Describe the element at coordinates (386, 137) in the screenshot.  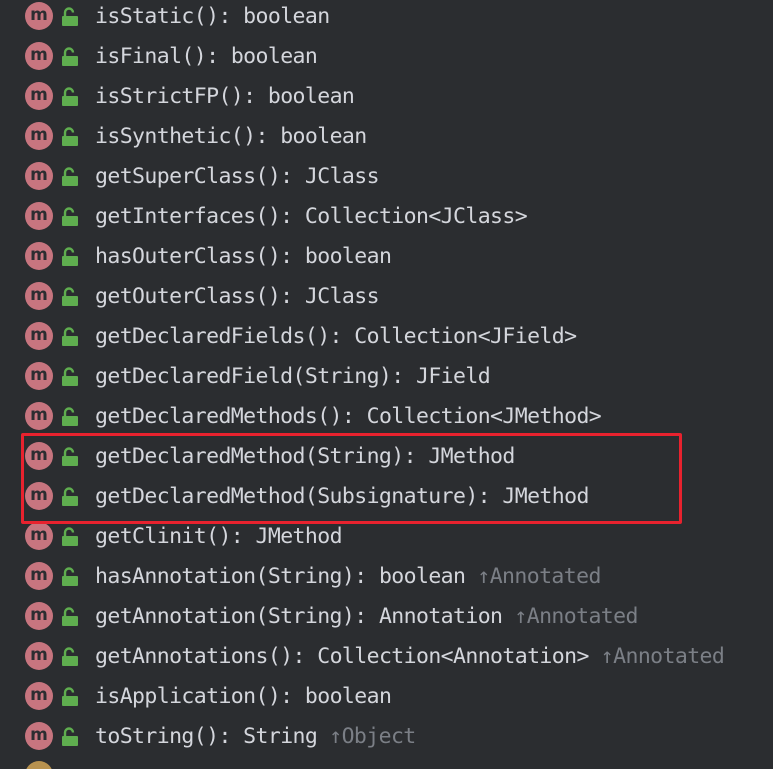
I see `list-item: m isSynthetic(): boolean` at that location.